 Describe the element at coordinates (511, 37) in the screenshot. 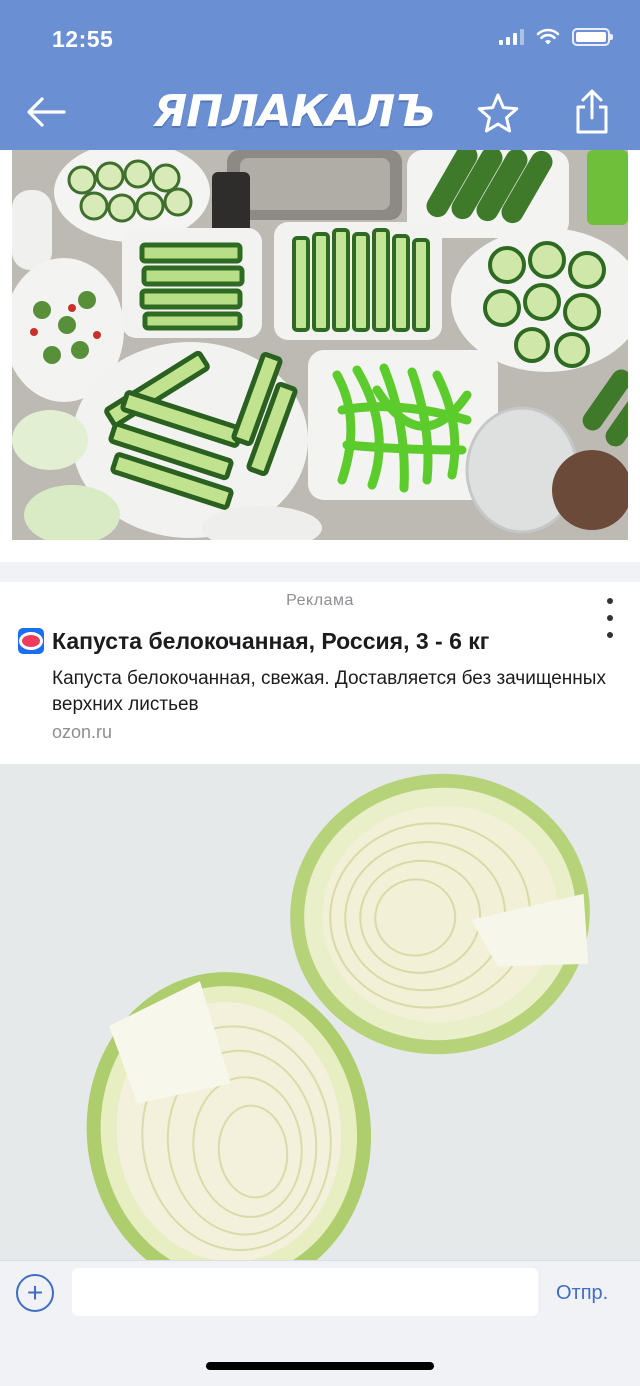

I see `signal-icon` at that location.